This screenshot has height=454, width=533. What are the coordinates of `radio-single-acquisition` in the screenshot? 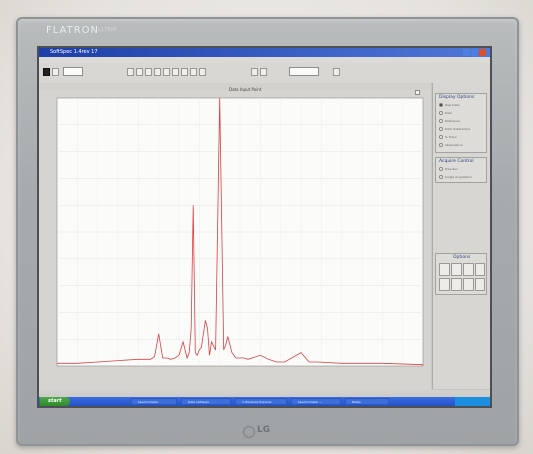 It's located at (441, 177).